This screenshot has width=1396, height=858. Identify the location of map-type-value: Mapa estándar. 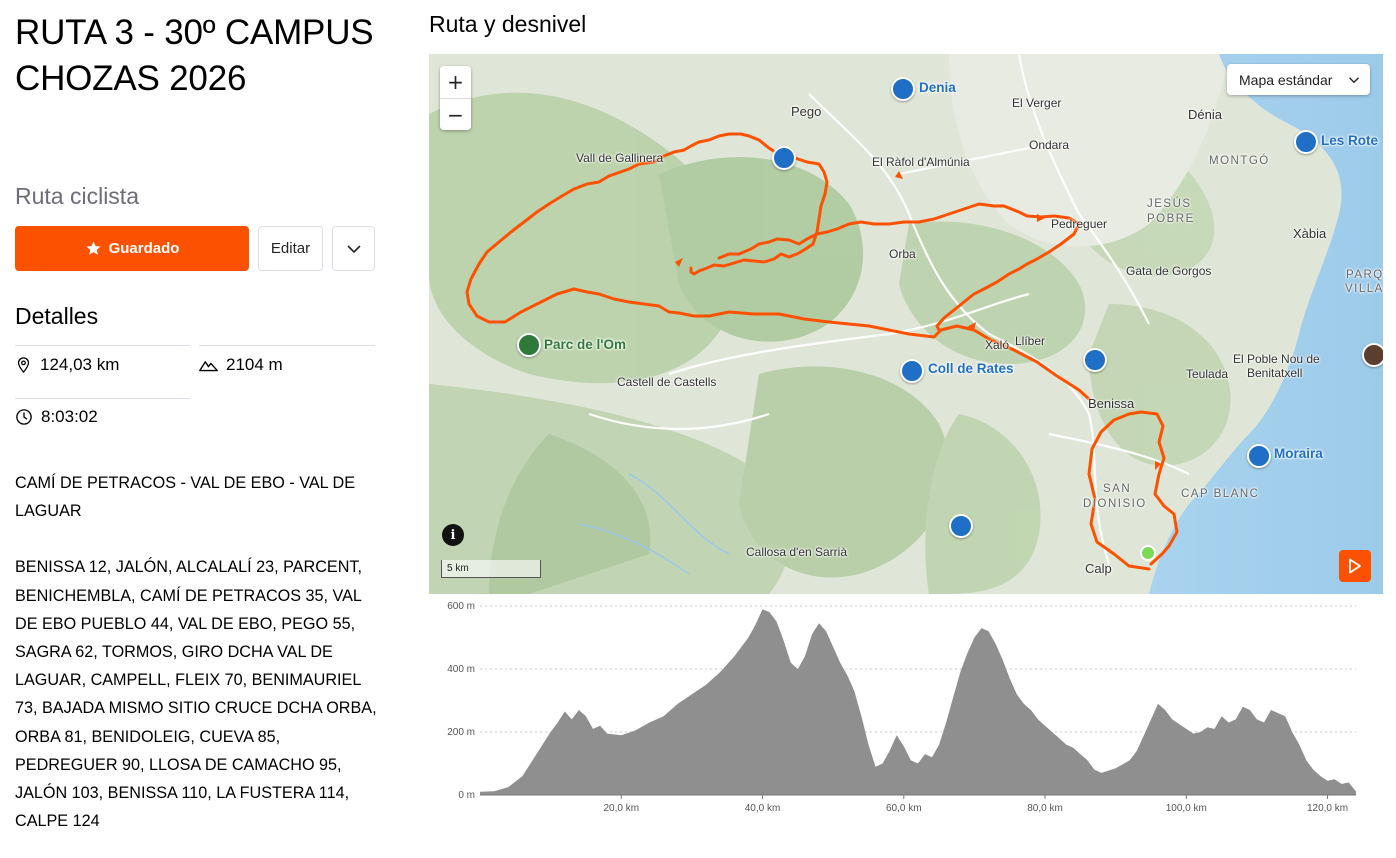
(1286, 79).